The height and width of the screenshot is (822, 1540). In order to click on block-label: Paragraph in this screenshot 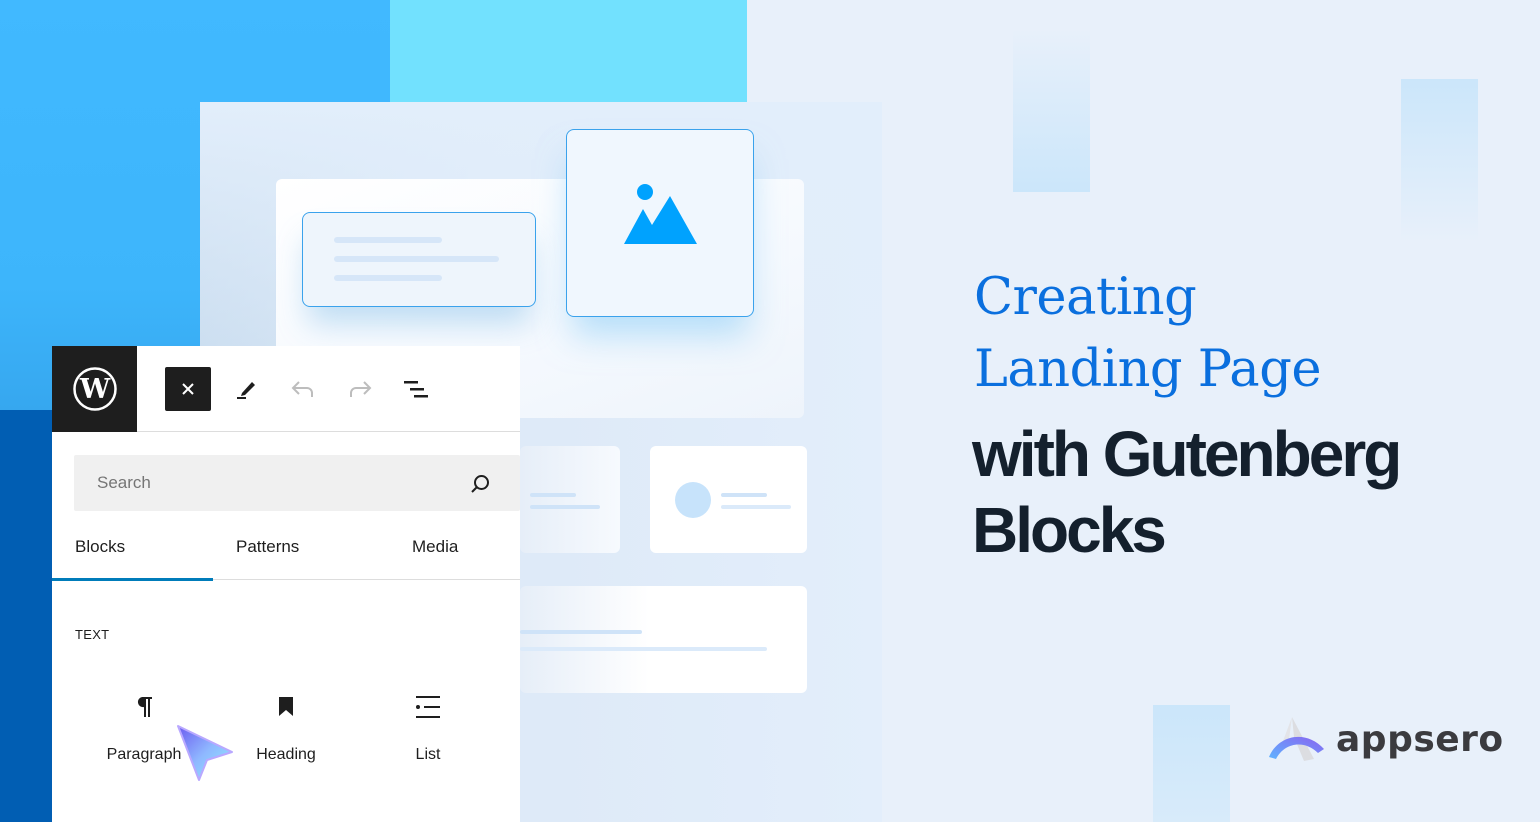, I will do `click(144, 754)`.